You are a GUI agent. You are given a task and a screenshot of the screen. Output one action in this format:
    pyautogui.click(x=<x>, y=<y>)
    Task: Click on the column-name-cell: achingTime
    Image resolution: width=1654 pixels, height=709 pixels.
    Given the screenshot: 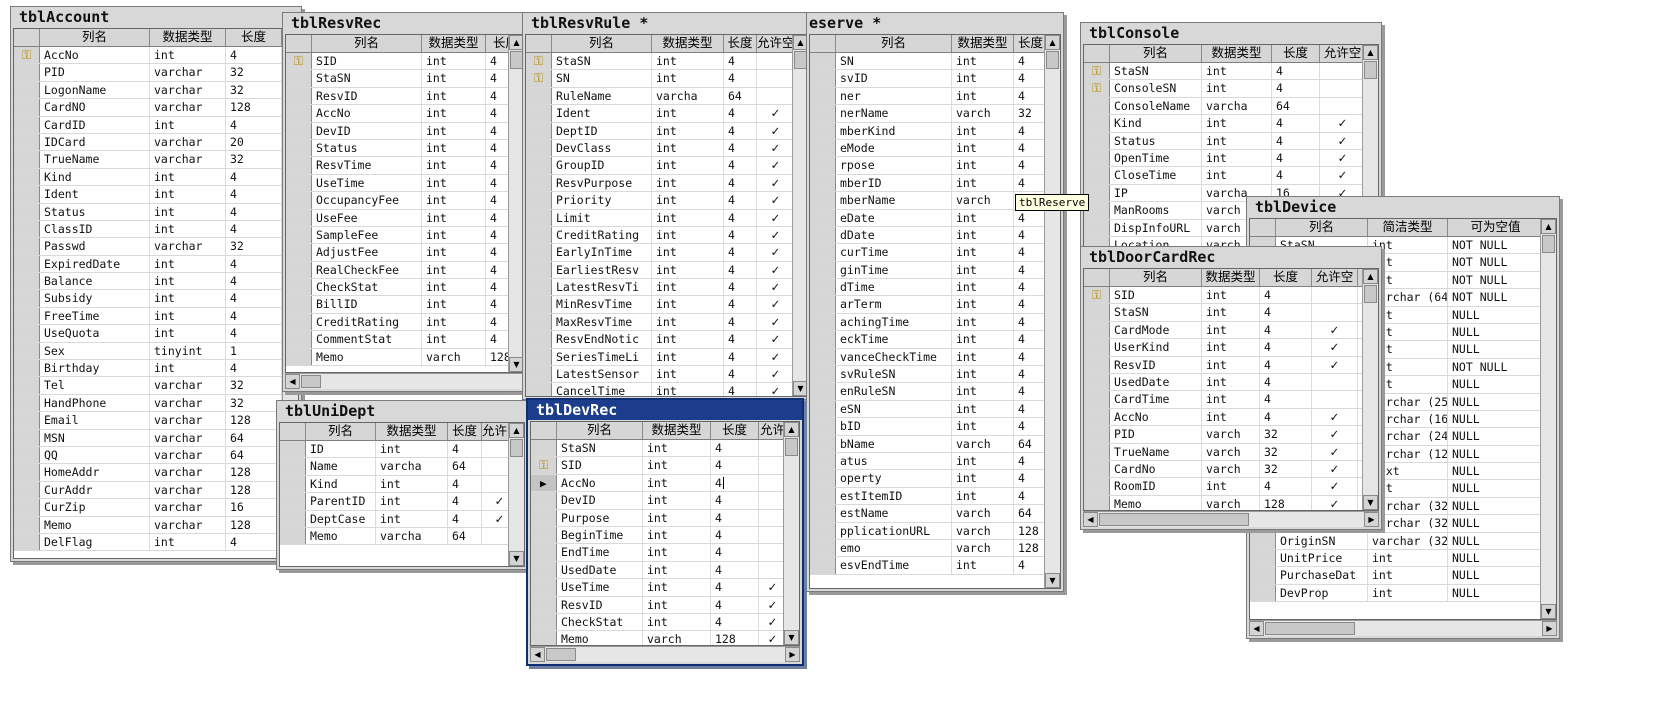 What is the action you would take?
    pyautogui.click(x=894, y=322)
    